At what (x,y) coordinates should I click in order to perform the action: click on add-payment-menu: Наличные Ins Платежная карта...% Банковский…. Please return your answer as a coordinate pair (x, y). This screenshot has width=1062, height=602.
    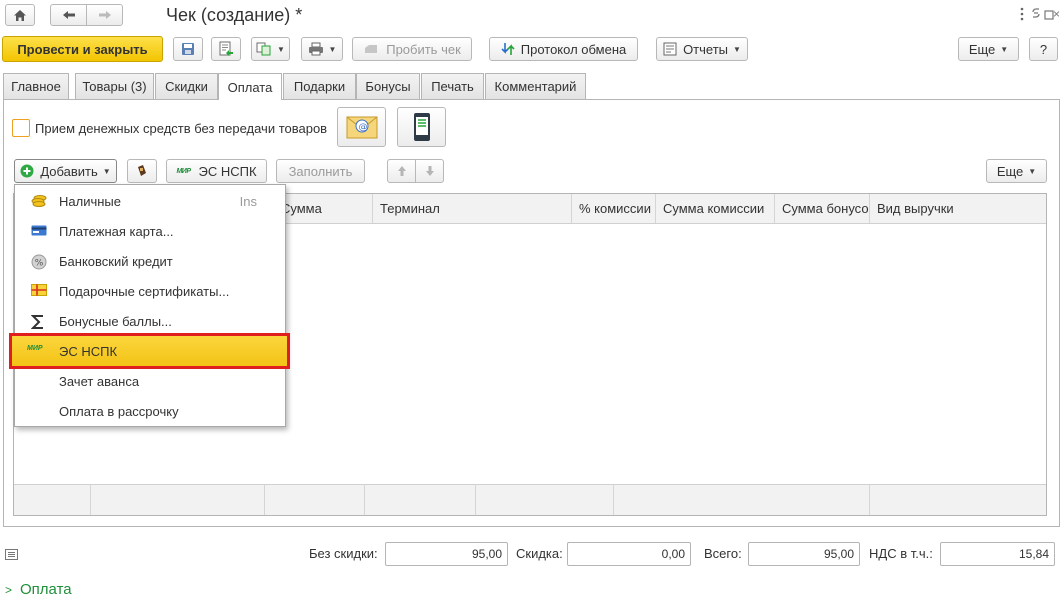
    Looking at the image, I should click on (149, 305).